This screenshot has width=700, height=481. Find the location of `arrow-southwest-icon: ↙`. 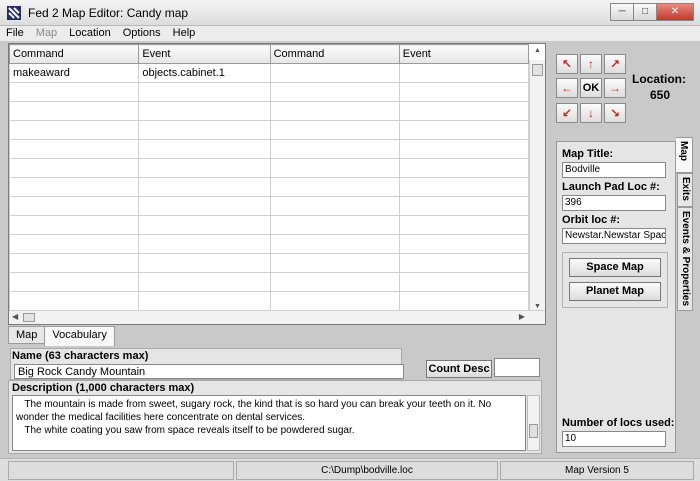

arrow-southwest-icon: ↙ is located at coordinates (567, 113).